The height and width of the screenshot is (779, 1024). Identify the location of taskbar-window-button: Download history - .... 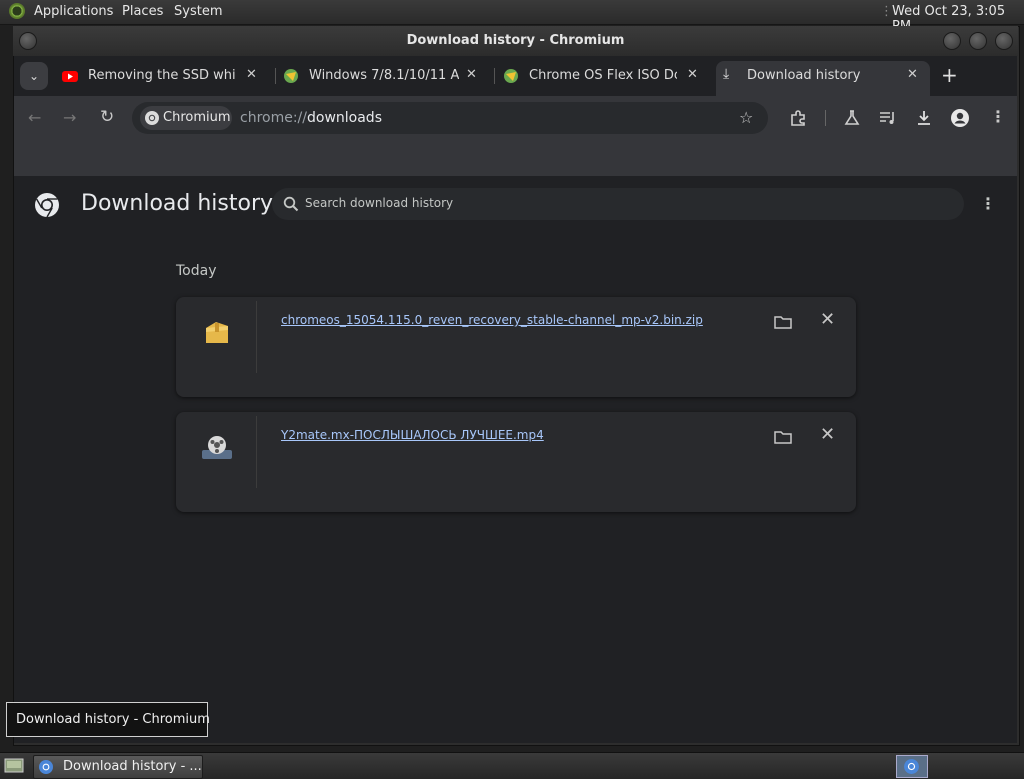
(118, 767).